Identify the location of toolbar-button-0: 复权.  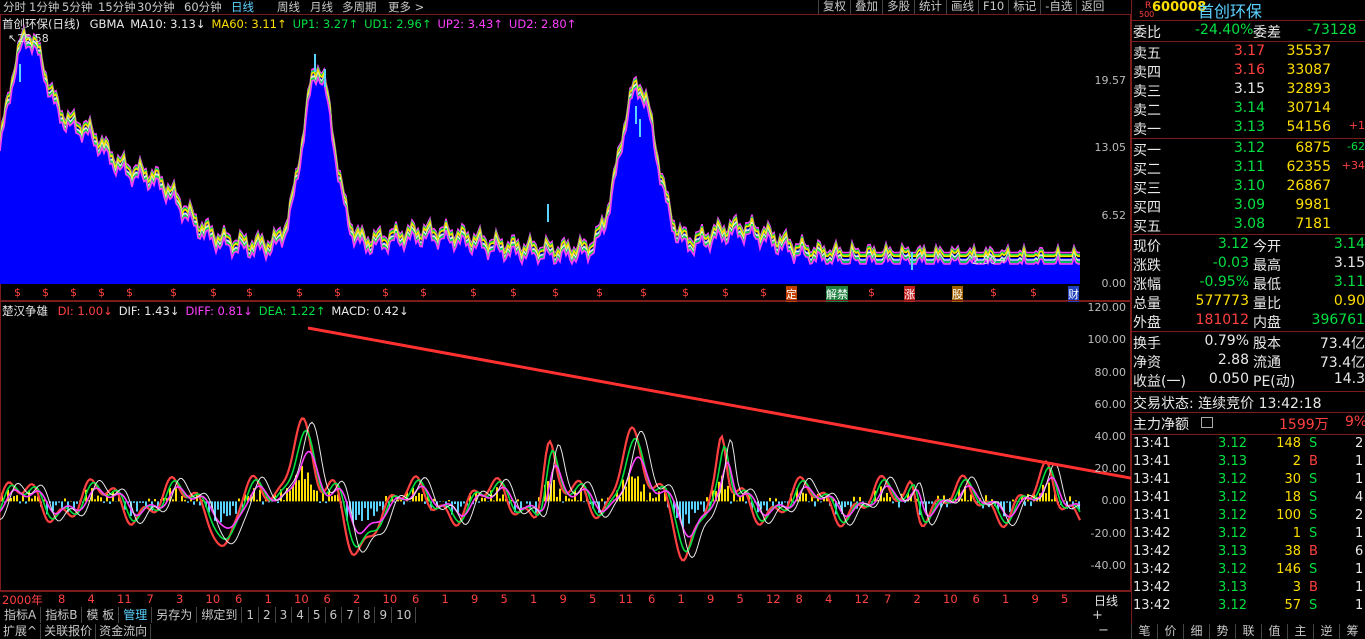
(834, 7).